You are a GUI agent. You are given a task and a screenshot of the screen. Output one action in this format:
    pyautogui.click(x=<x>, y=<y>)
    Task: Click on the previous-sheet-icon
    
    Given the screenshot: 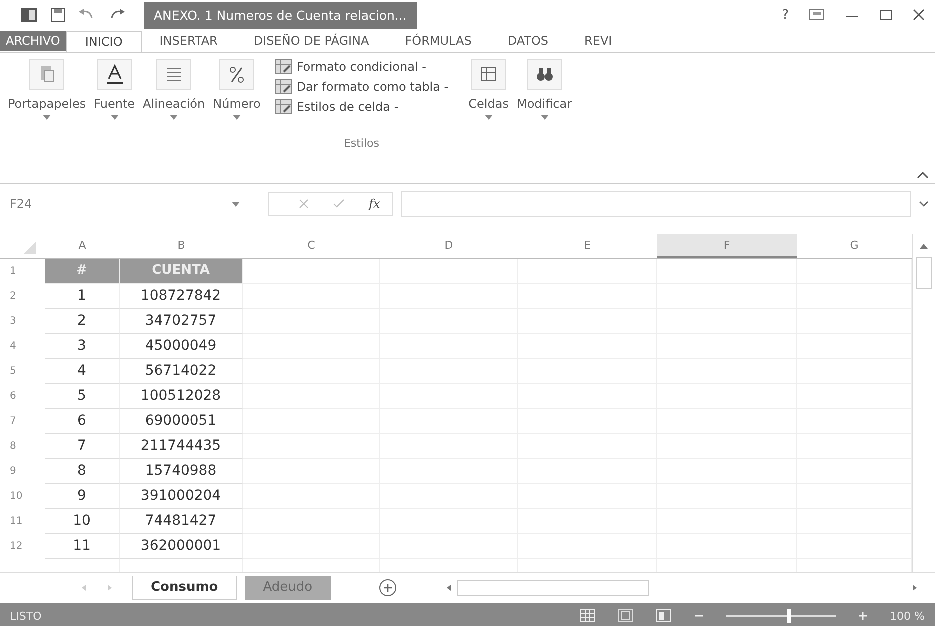 What is the action you would take?
    pyautogui.click(x=84, y=588)
    